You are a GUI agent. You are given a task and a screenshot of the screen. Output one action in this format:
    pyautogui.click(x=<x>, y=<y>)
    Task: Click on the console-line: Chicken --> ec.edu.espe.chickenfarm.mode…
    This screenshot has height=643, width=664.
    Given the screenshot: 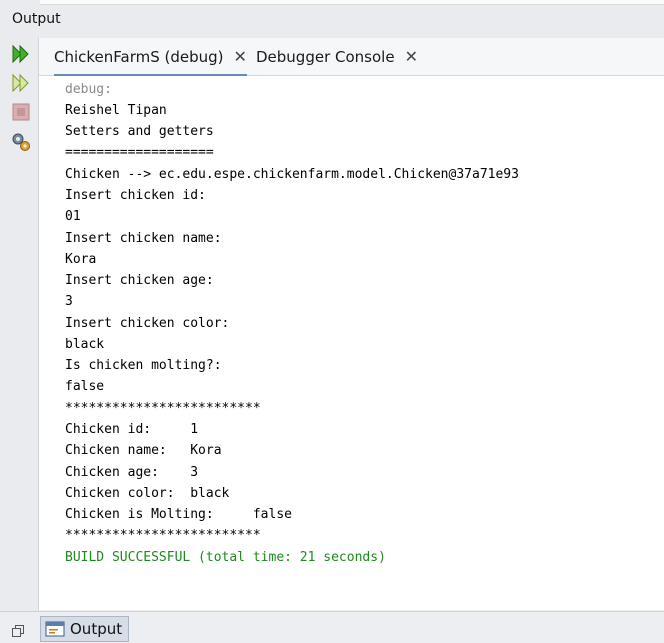 What is the action you would take?
    pyautogui.click(x=292, y=174)
    